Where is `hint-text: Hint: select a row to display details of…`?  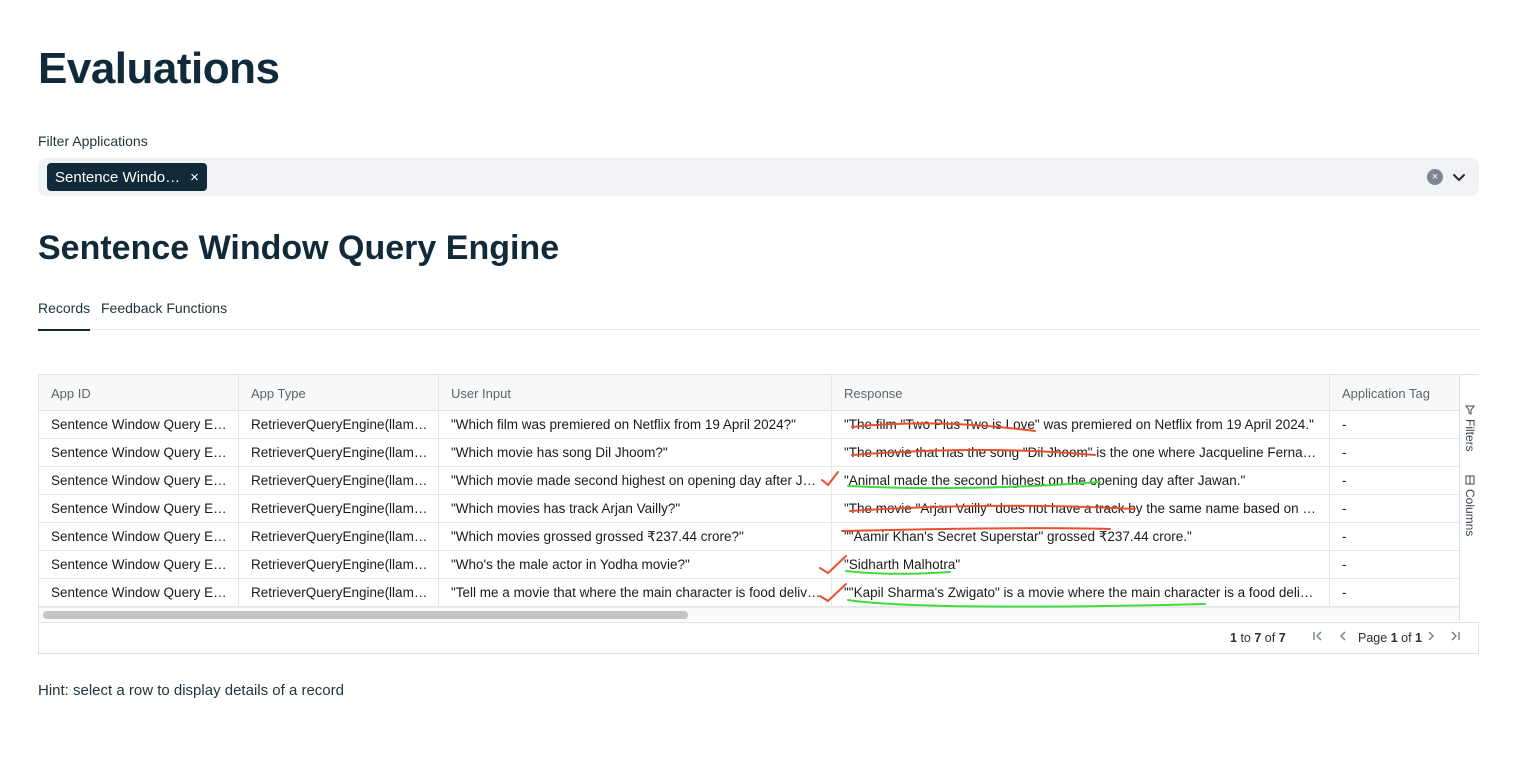 hint-text: Hint: select a row to display details of… is located at coordinates (191, 690).